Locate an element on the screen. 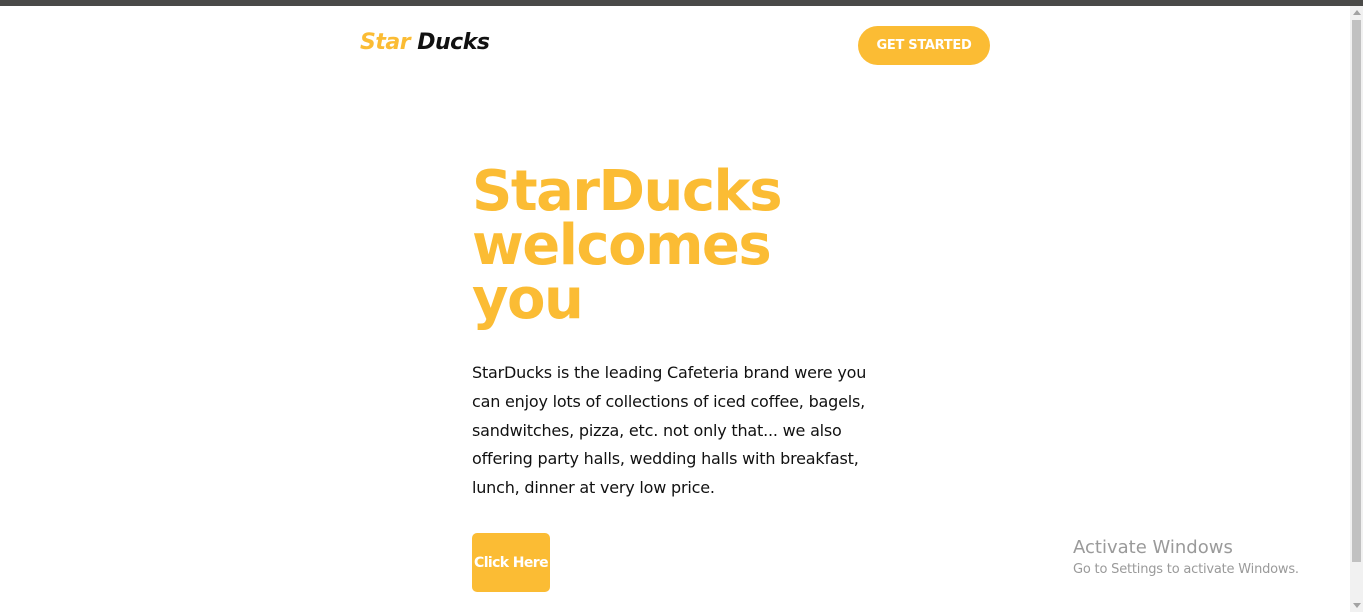 The image size is (1363, 612). site-logo: Star Ducks is located at coordinates (425, 42).